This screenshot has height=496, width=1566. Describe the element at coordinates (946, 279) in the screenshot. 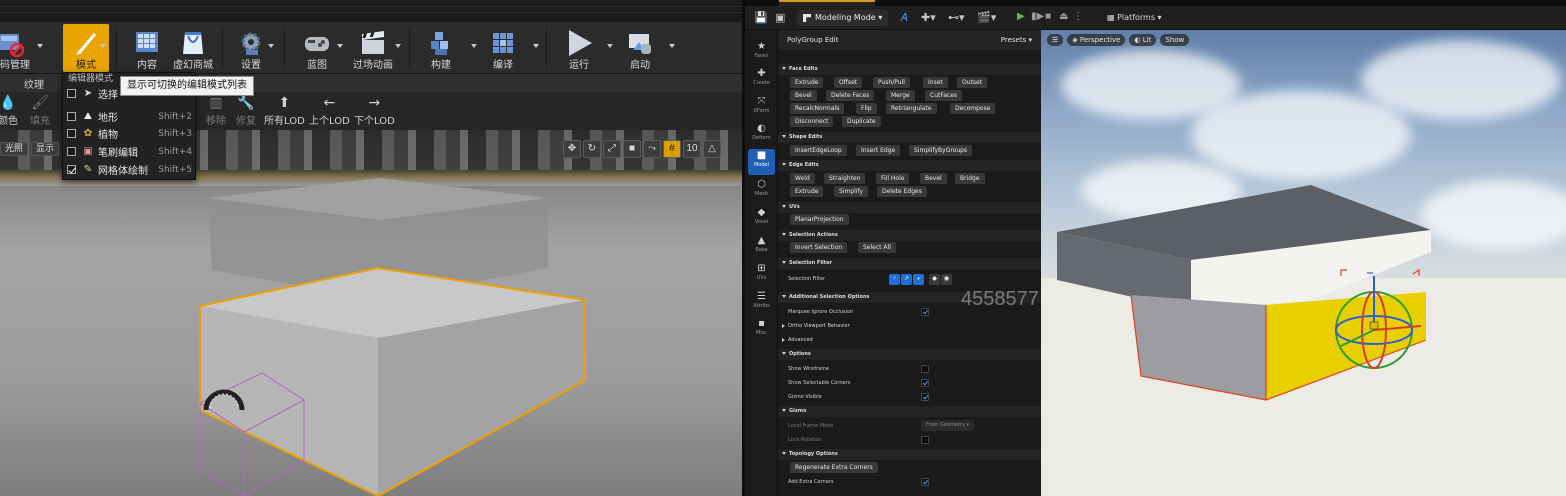

I see `filter-occlusion-icon: ◉` at that location.